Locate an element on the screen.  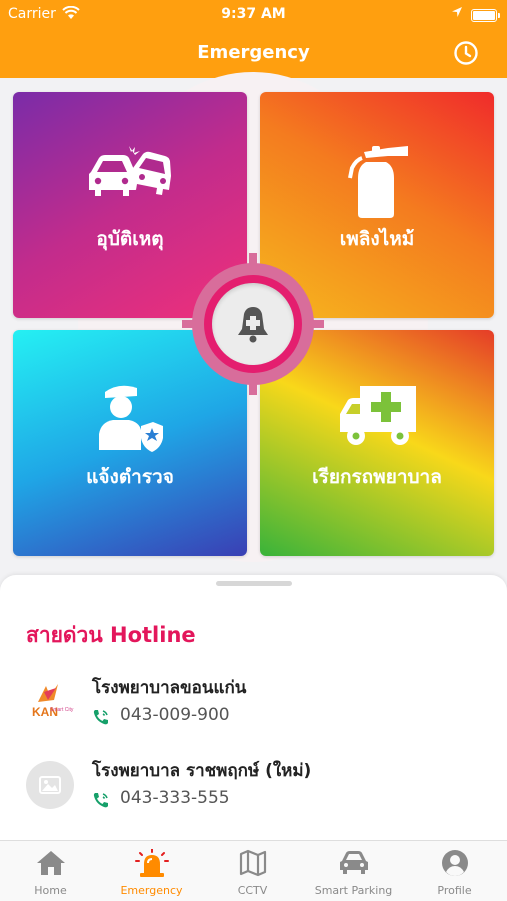
tab-profile: Profile is located at coordinates (454, 871).